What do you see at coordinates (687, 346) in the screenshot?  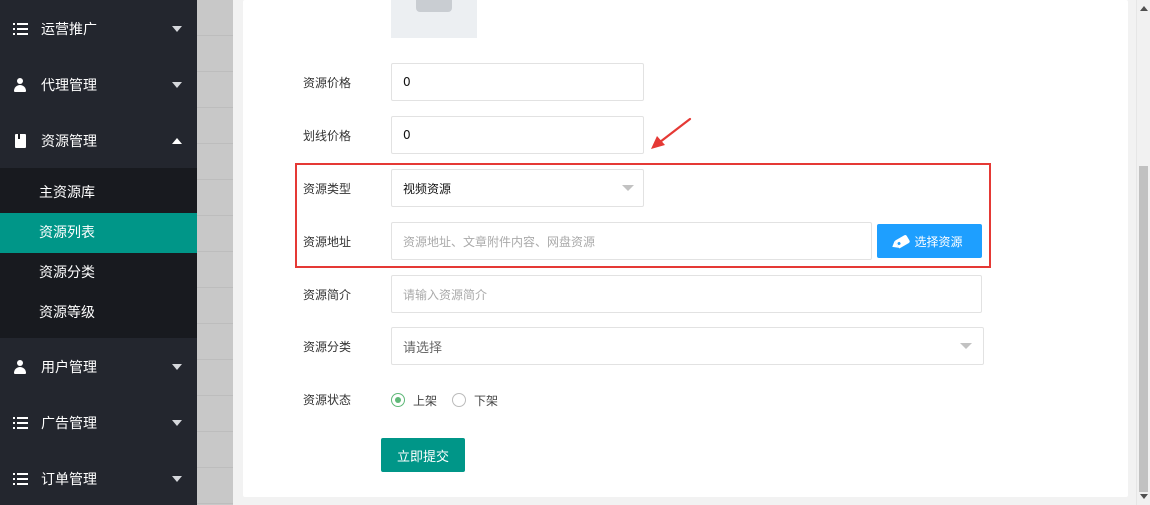 I see `category-select: 请选择` at bounding box center [687, 346].